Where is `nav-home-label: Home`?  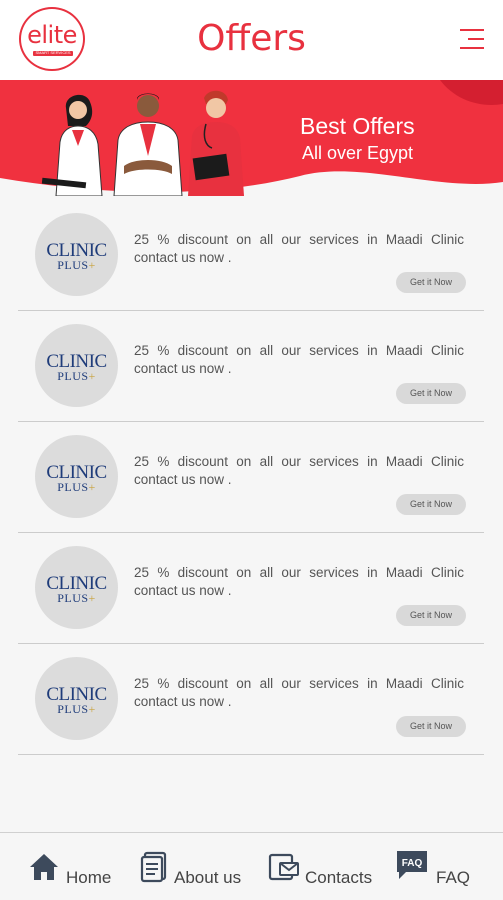
nav-home-label: Home is located at coordinates (89, 877).